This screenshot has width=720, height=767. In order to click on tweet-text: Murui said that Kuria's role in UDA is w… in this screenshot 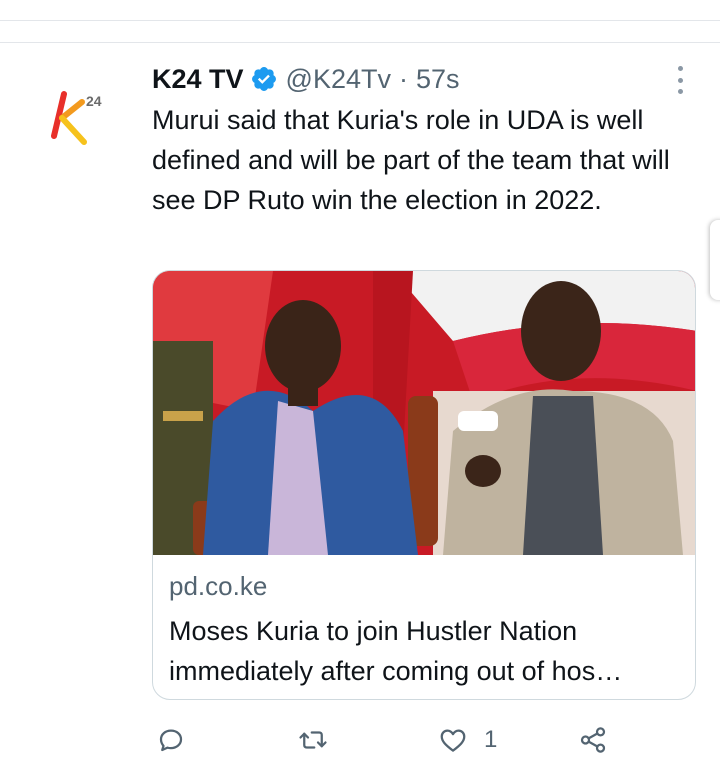, I will do `click(411, 160)`.